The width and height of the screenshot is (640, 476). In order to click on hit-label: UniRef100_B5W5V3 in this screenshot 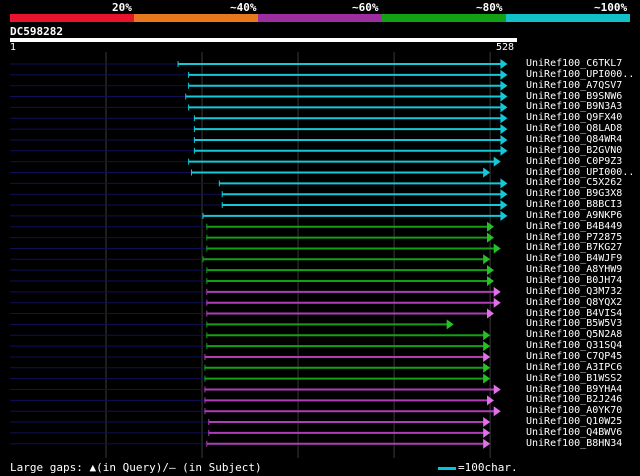, I will do `click(574, 323)`.